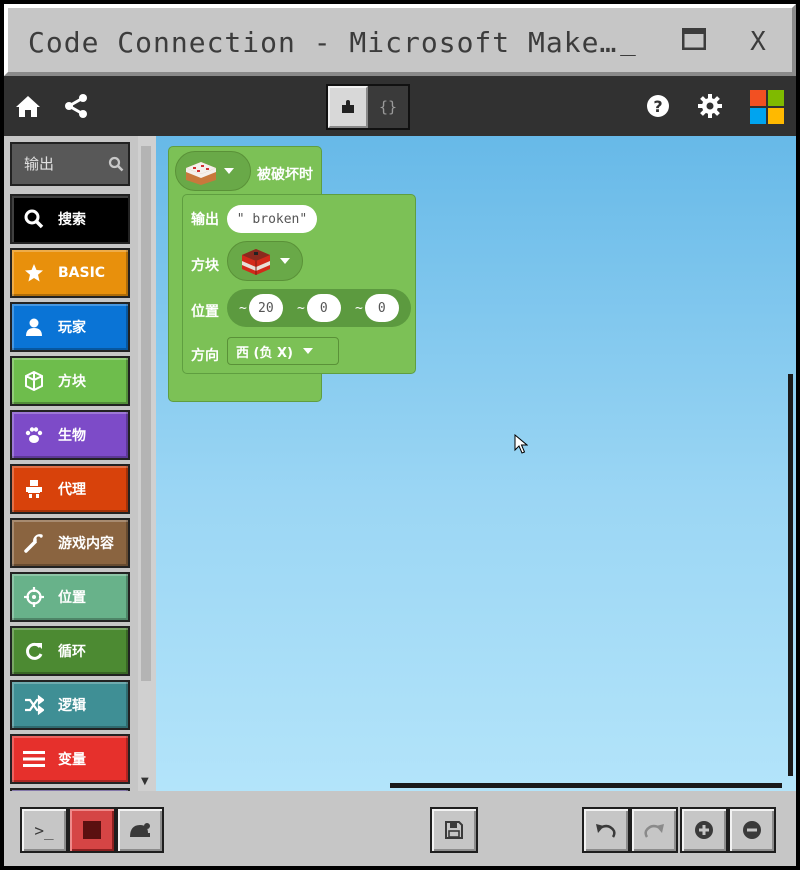 The width and height of the screenshot is (800, 870). I want to click on title-bar: Code Connection - Microsoft Make… _ X, so click(400, 40).